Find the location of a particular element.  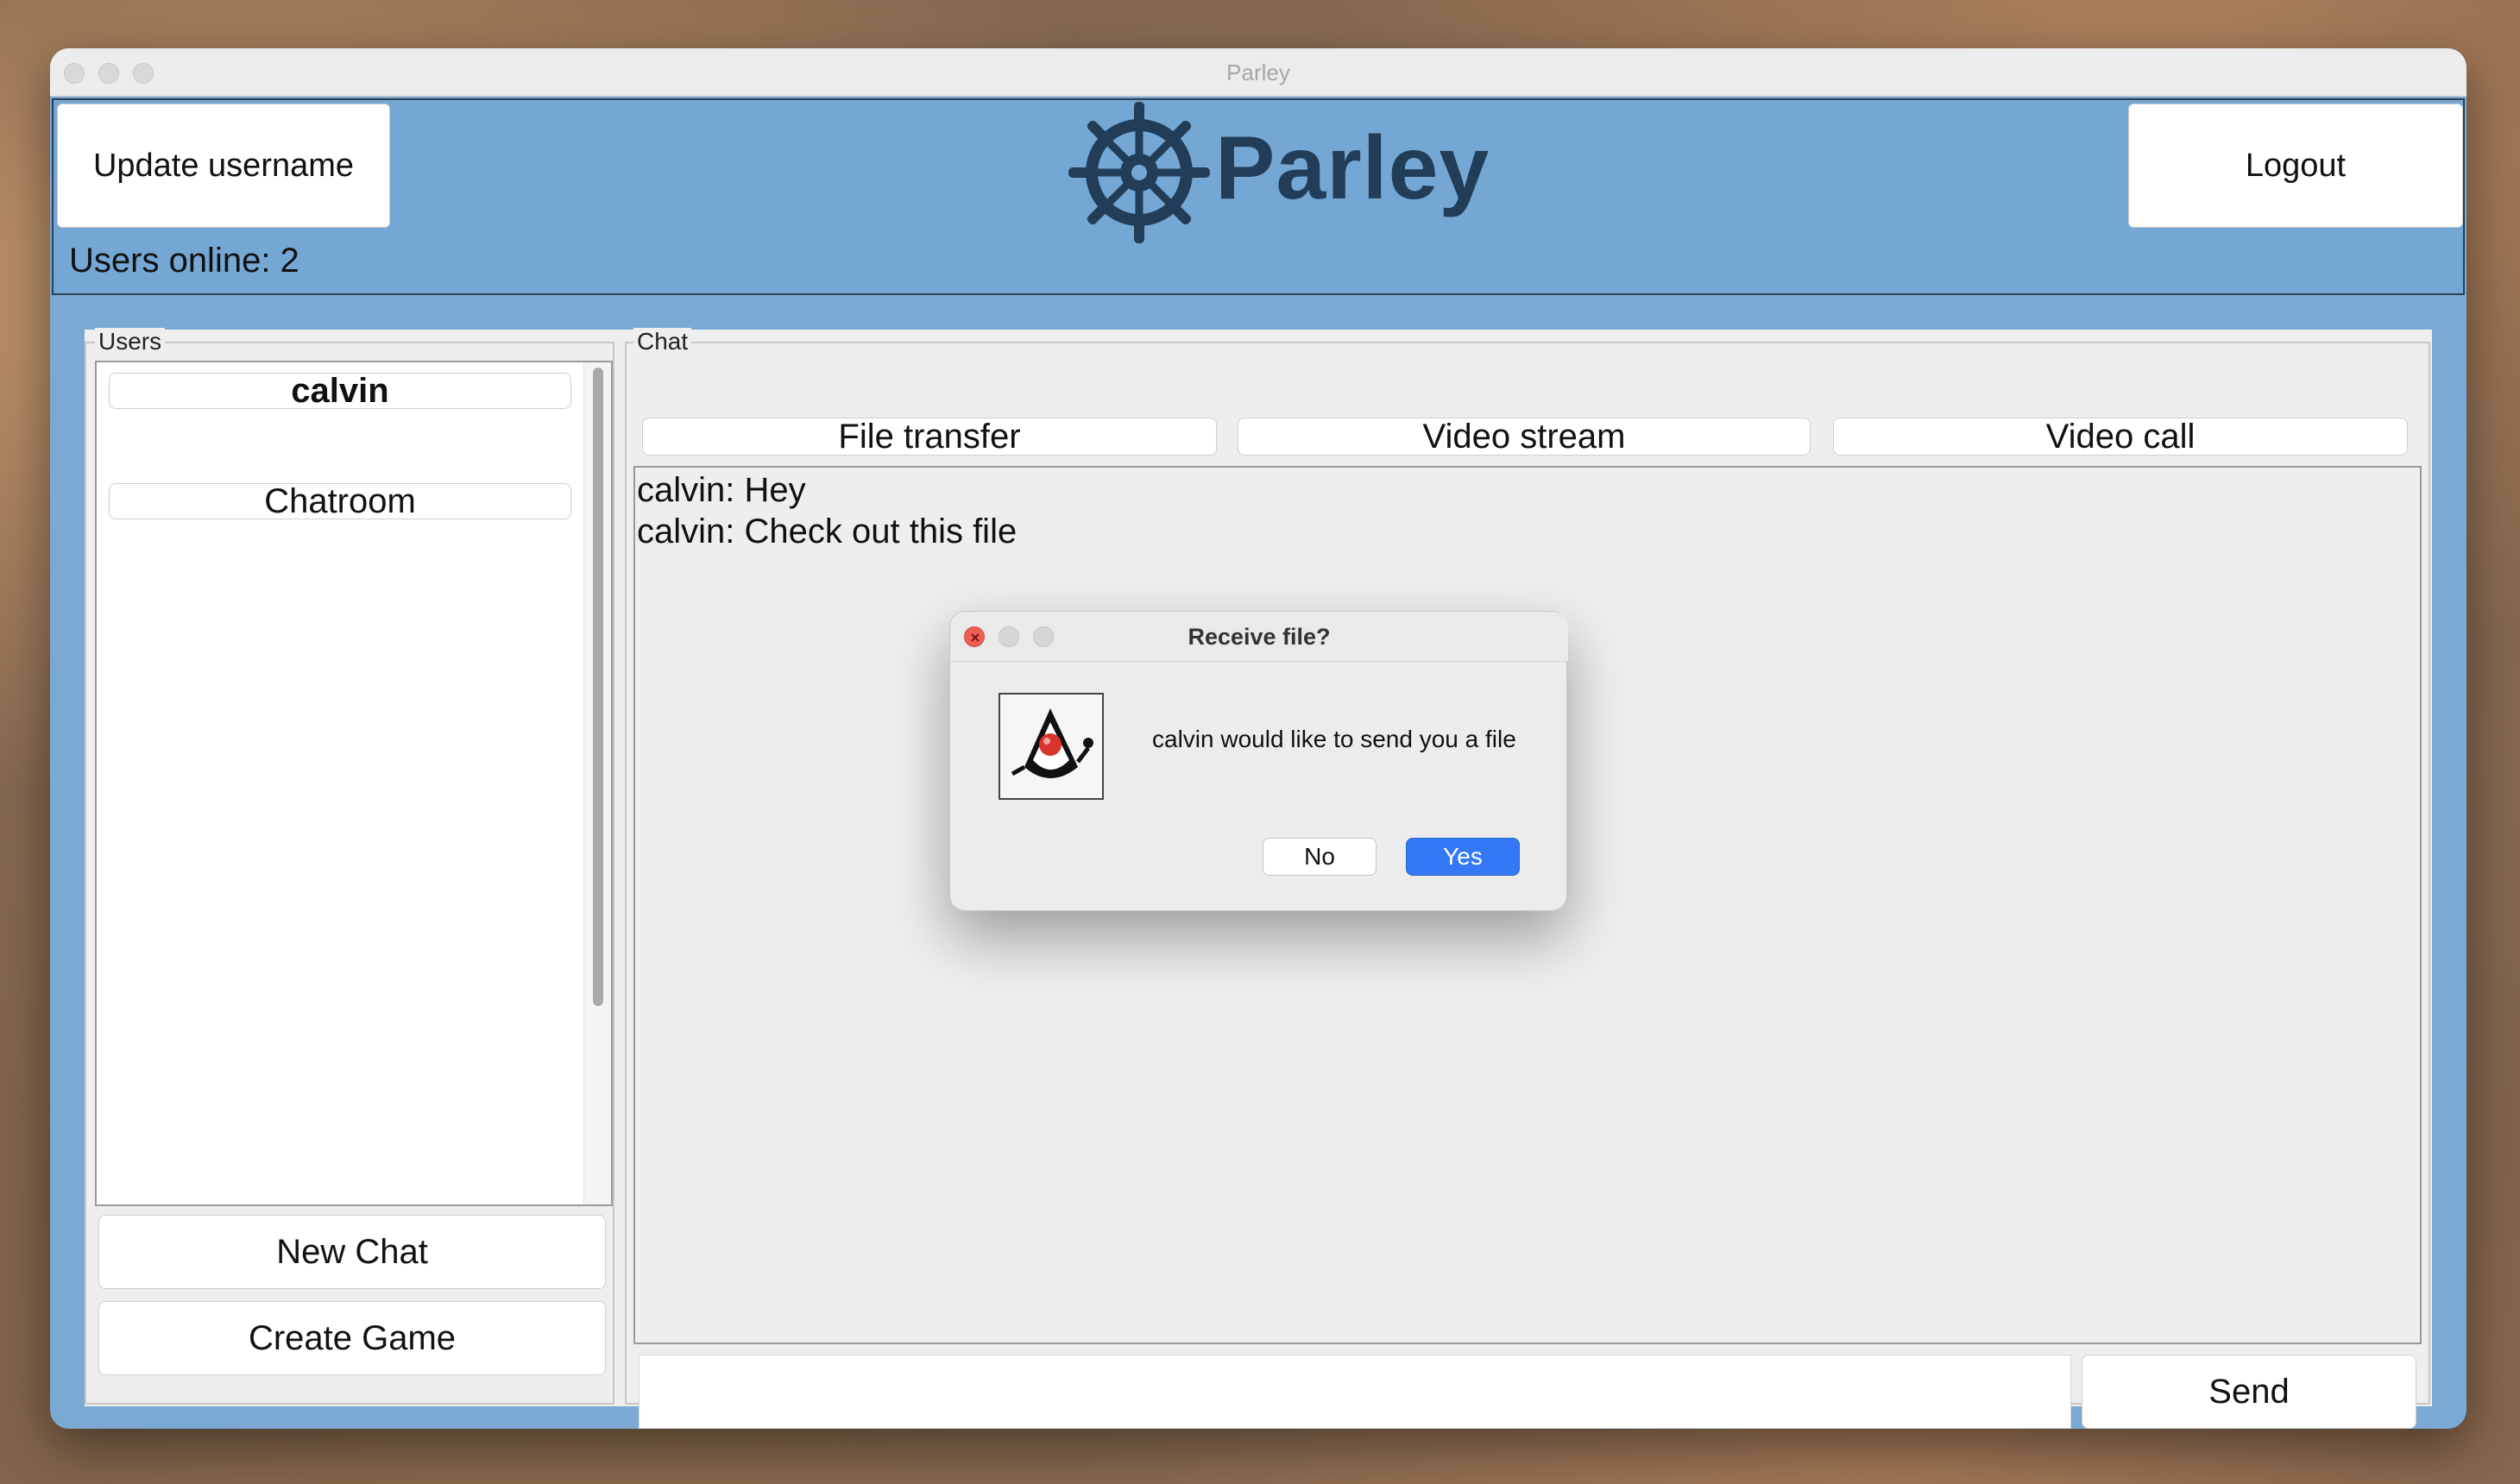

yes-button: Yes is located at coordinates (1463, 857).